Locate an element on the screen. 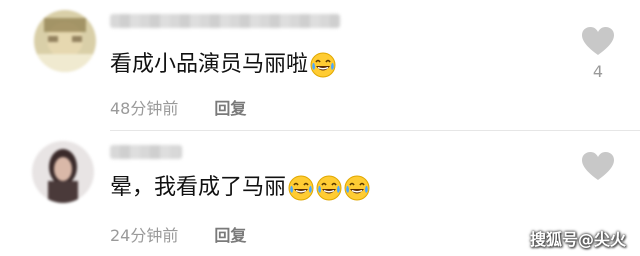 This screenshot has width=640, height=256. watermark: 搜狐号@尖火 is located at coordinates (577, 239).